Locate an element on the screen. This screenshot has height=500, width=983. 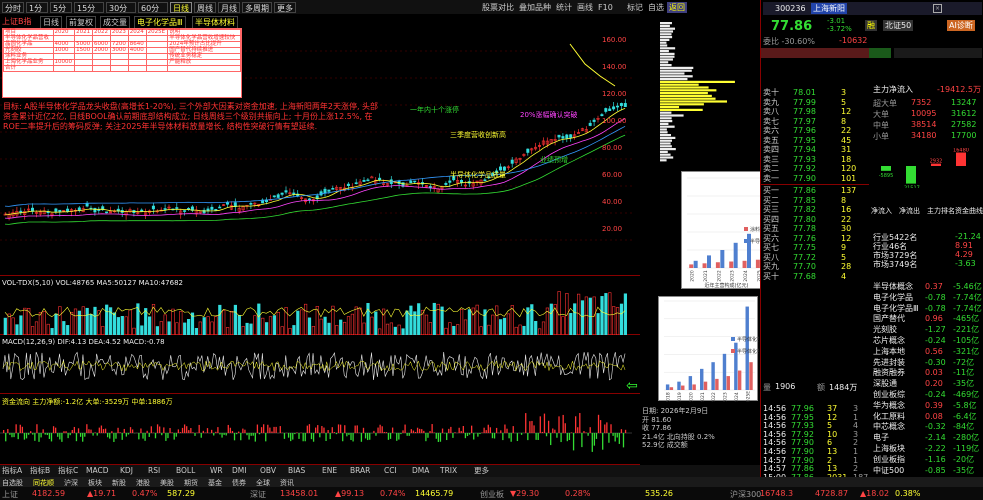
arrow-left-icon: ⇦ is located at coordinates (632, 386).